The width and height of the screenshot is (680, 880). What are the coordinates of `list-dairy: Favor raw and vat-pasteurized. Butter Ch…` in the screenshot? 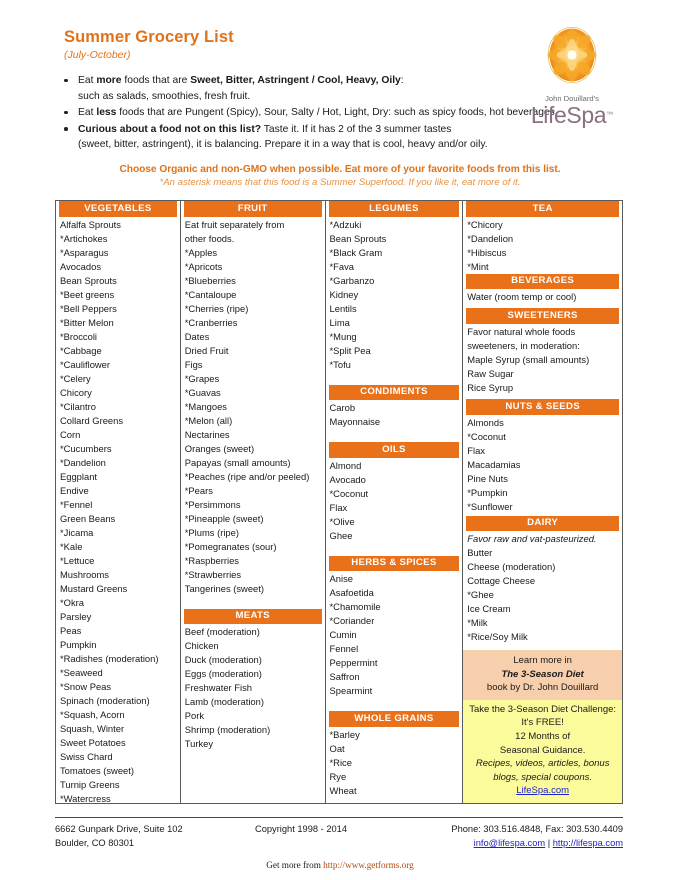 It's located at (542, 587).